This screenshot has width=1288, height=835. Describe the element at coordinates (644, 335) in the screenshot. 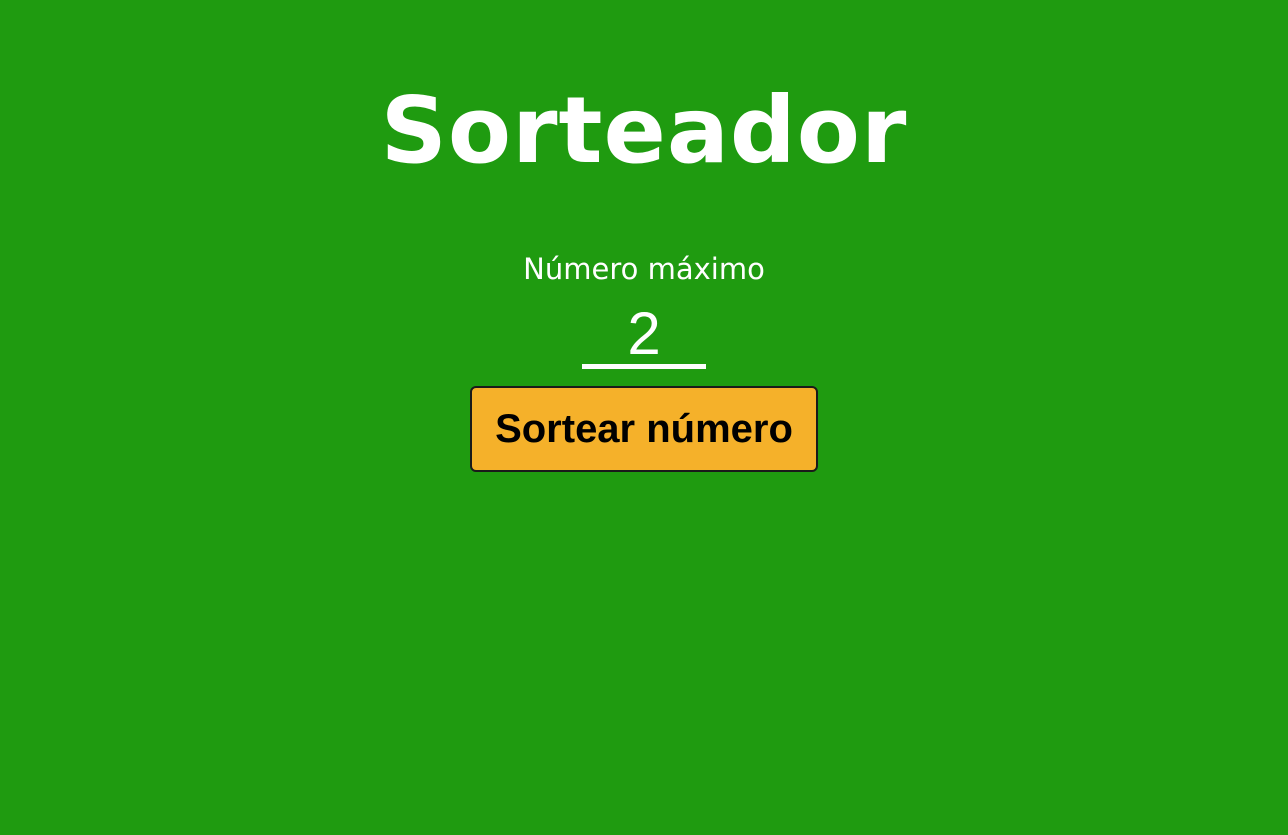

I see `max-number-input` at that location.